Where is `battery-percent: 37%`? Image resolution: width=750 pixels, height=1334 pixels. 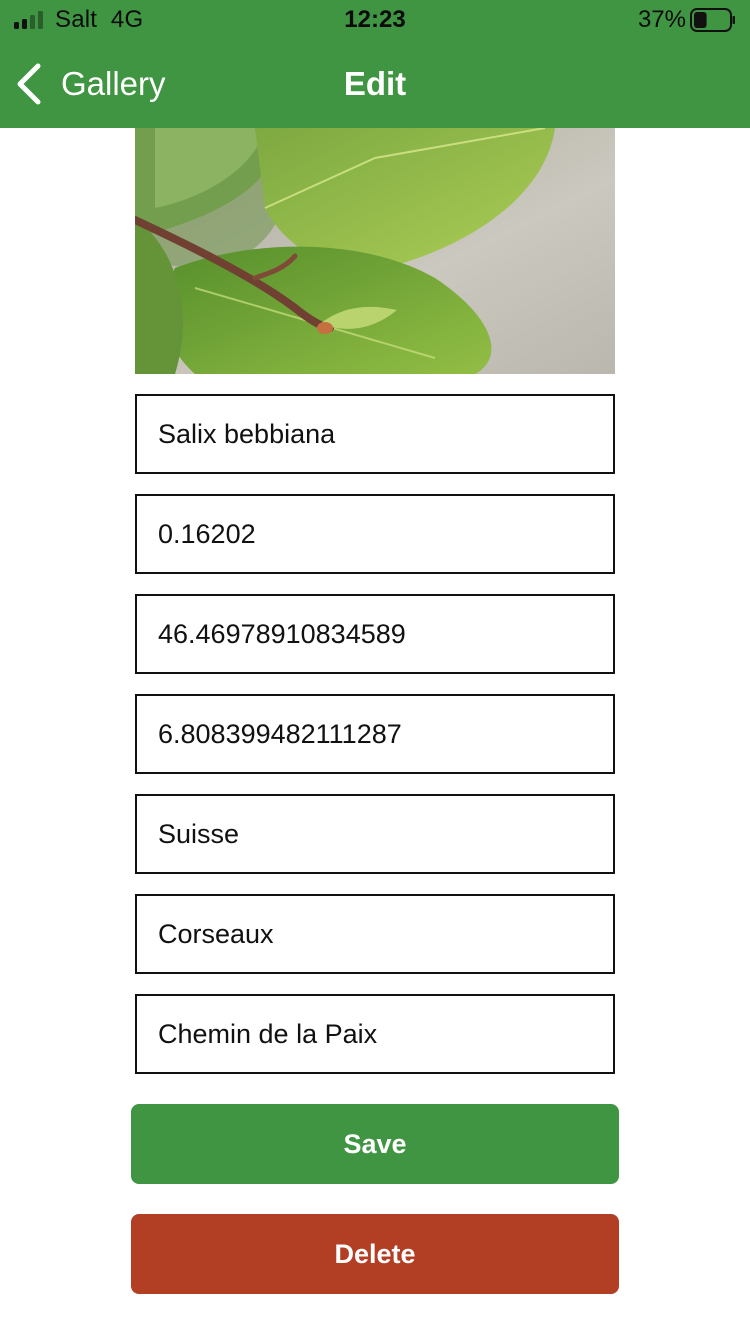 battery-percent: 37% is located at coordinates (661, 19).